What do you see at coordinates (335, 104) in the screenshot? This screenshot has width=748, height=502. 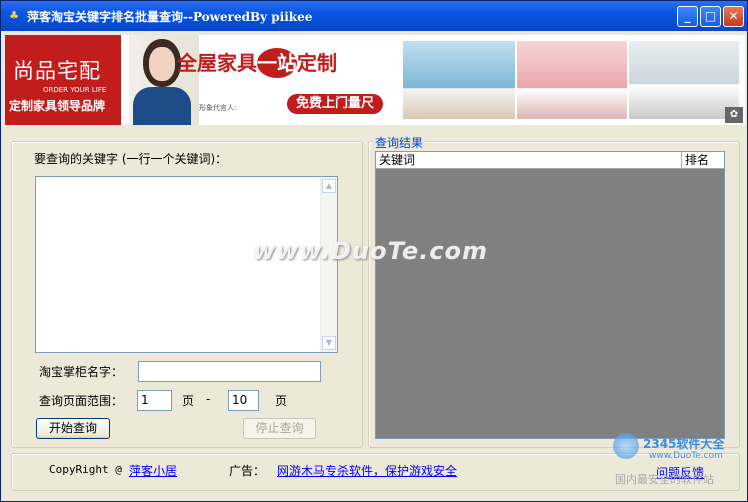 I see `banner-measure-button: 免费上门量尺` at bounding box center [335, 104].